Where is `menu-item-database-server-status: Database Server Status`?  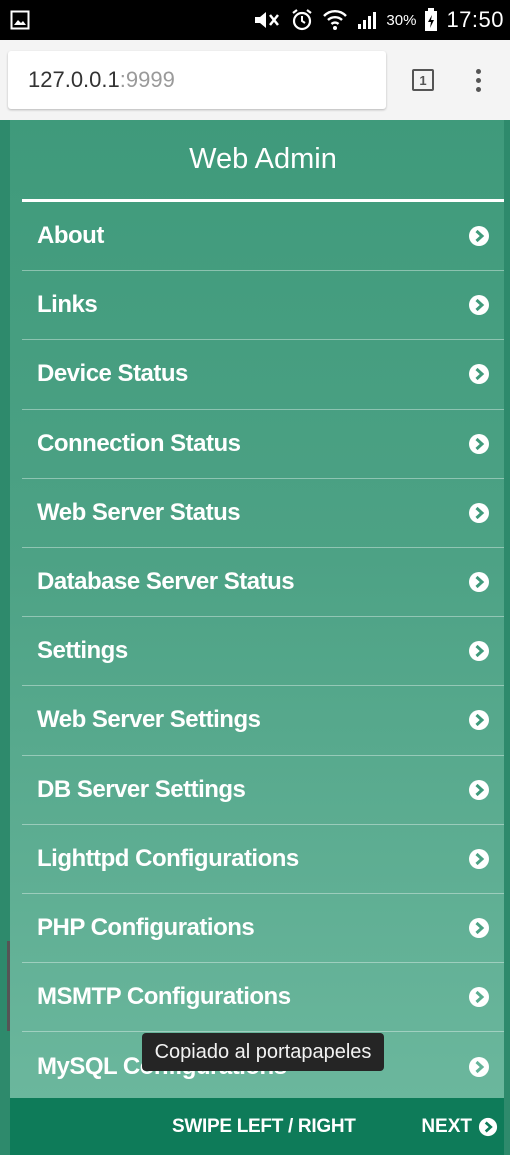 menu-item-database-server-status: Database Server Status is located at coordinates (263, 583).